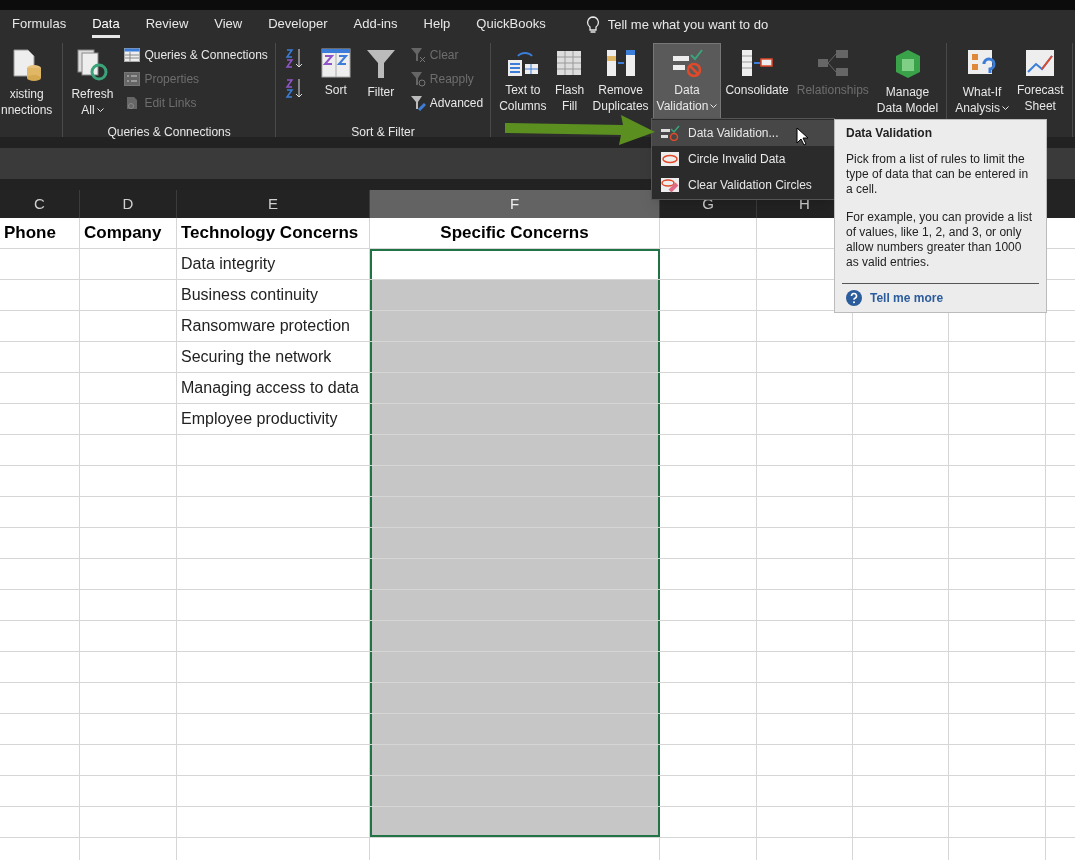 Image resolution: width=1075 pixels, height=860 pixels. Describe the element at coordinates (832, 63) in the screenshot. I see `relationships-icon` at that location.